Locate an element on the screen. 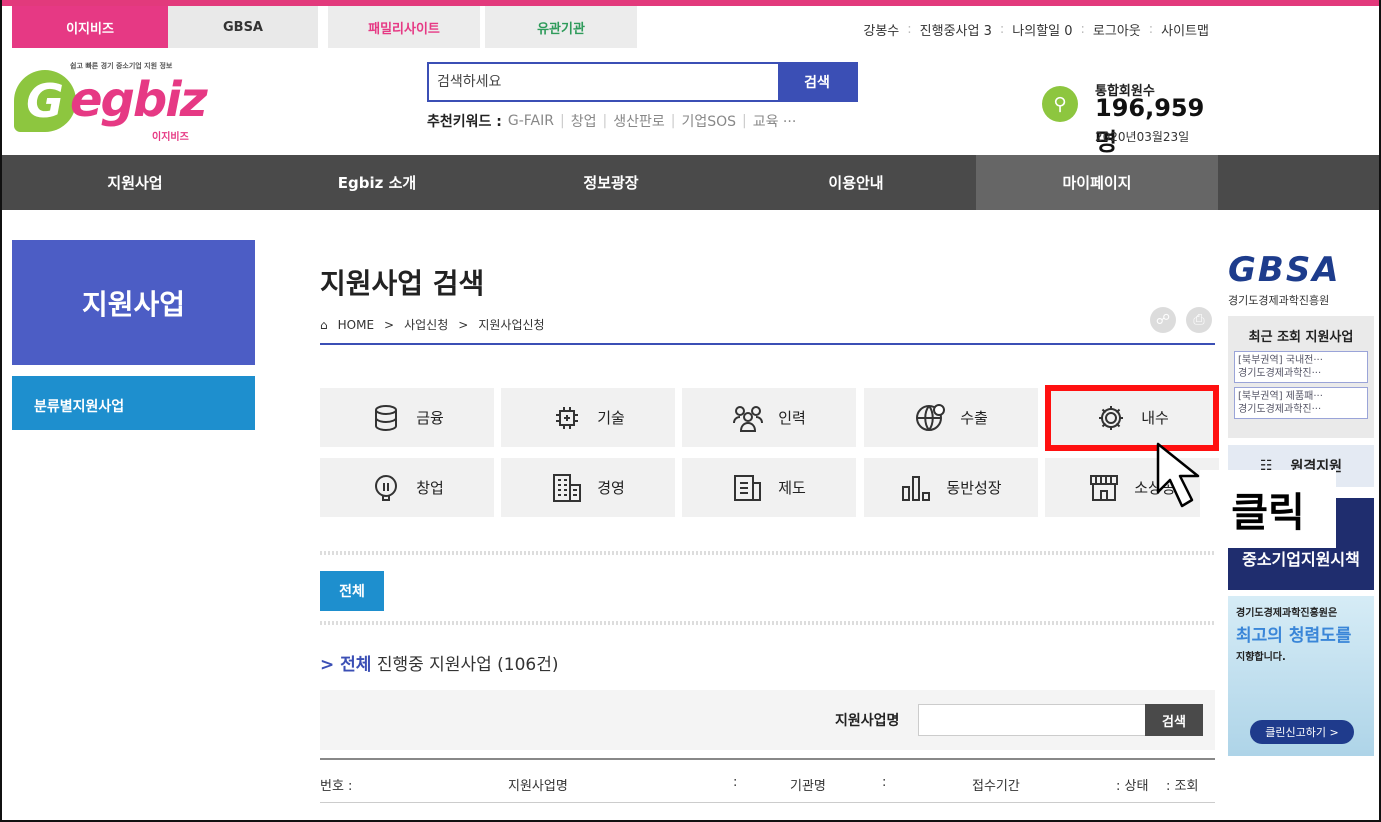 The height and width of the screenshot is (822, 1381). nav-info: 정보광장 is located at coordinates (611, 182).